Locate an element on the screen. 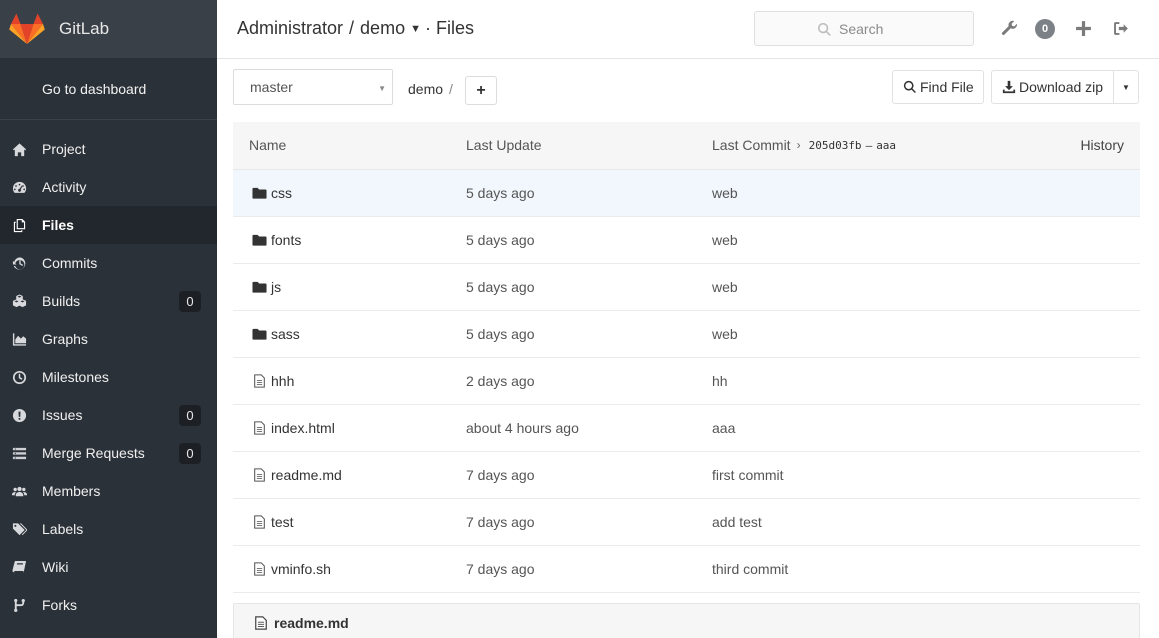  file-name-link: css is located at coordinates (281, 193).